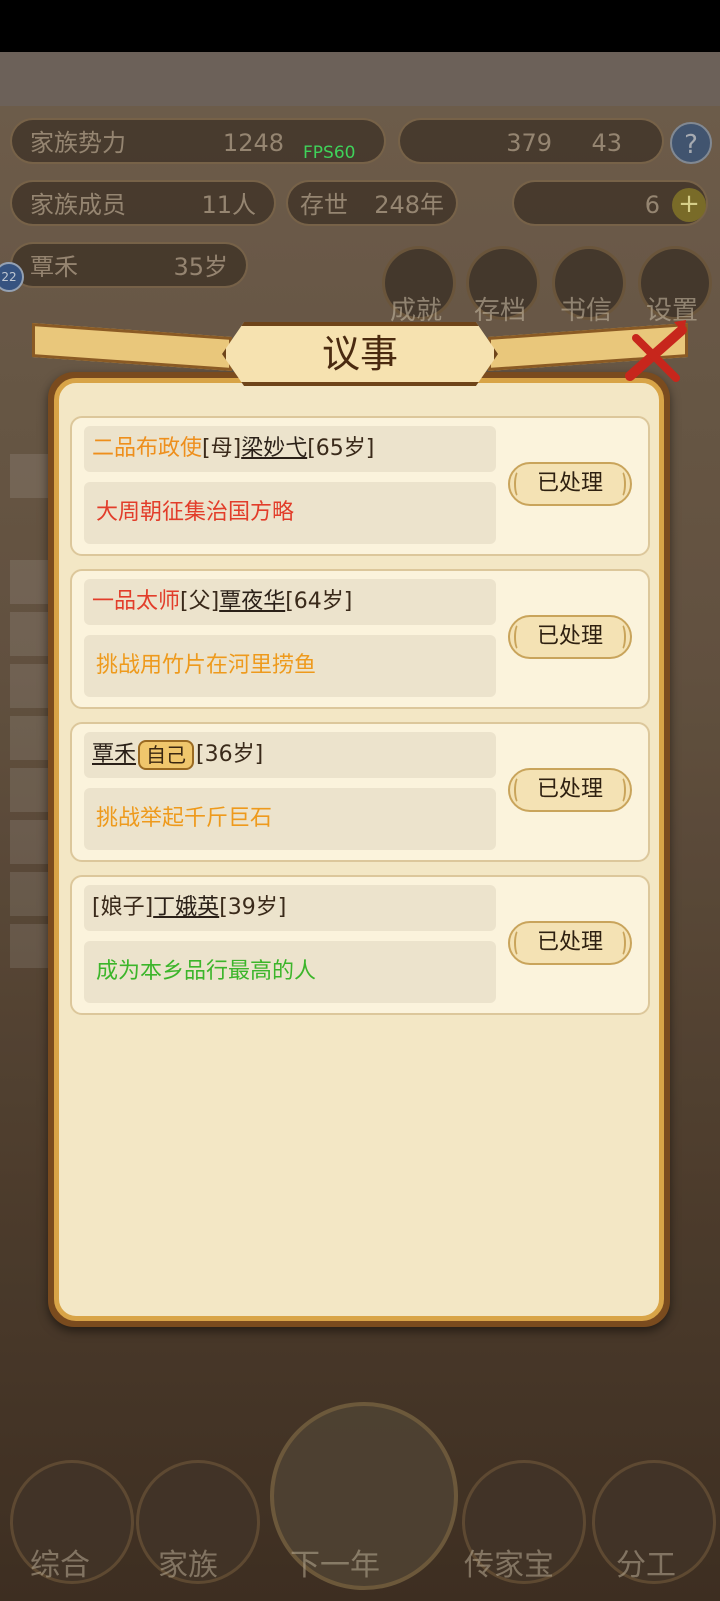 The height and width of the screenshot is (1601, 720). I want to click on person-age: [64岁], so click(319, 601).